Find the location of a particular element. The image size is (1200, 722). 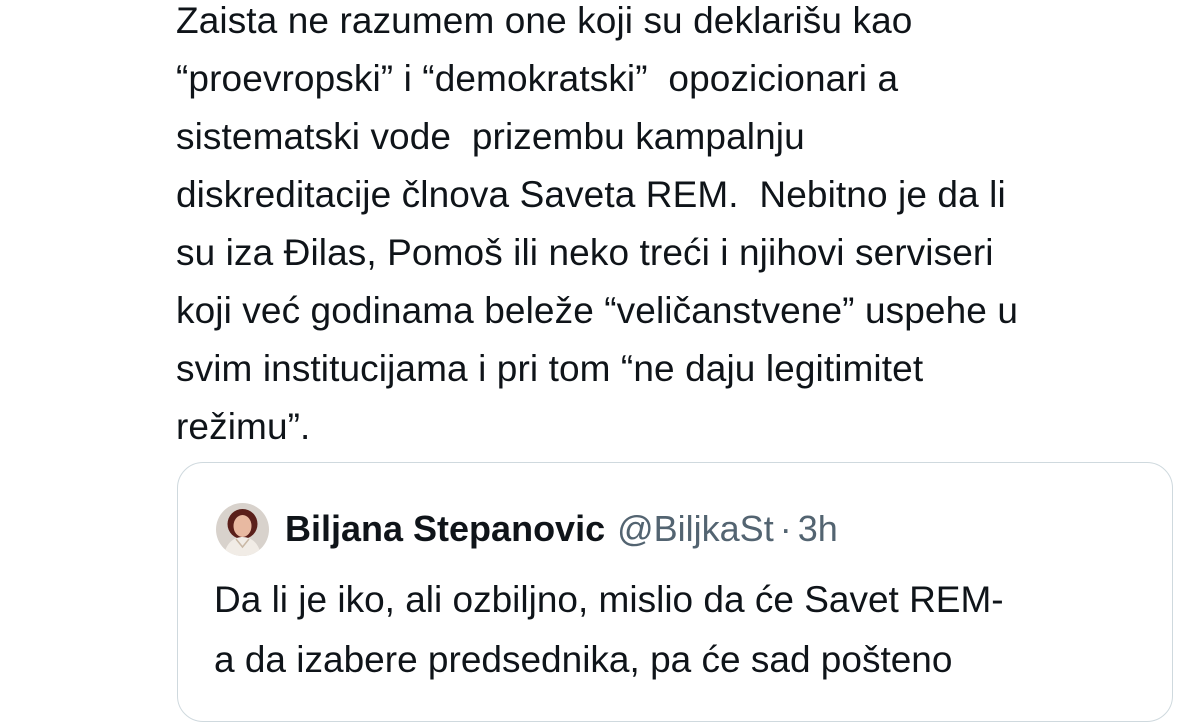

tweet-text-line: sistematski vode prizembu kampalnju is located at coordinates (490, 136).